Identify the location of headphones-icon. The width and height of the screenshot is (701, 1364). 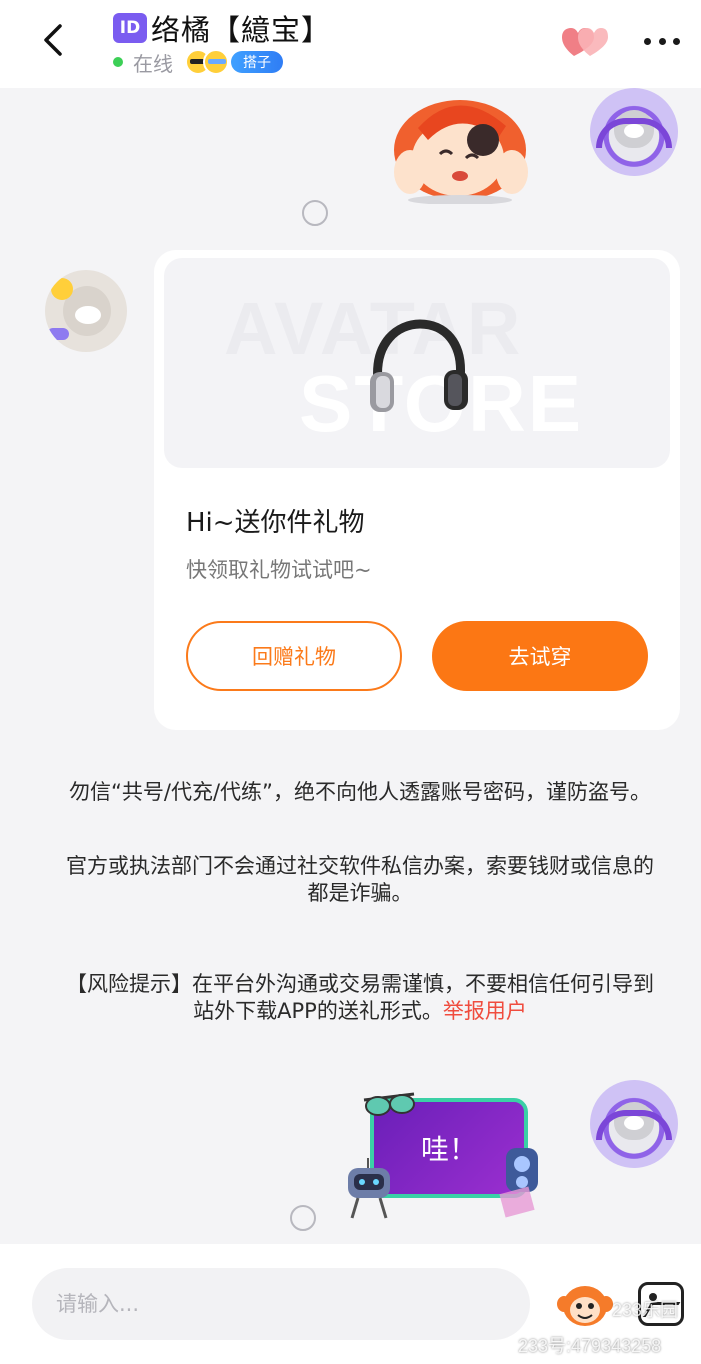
(419, 365).